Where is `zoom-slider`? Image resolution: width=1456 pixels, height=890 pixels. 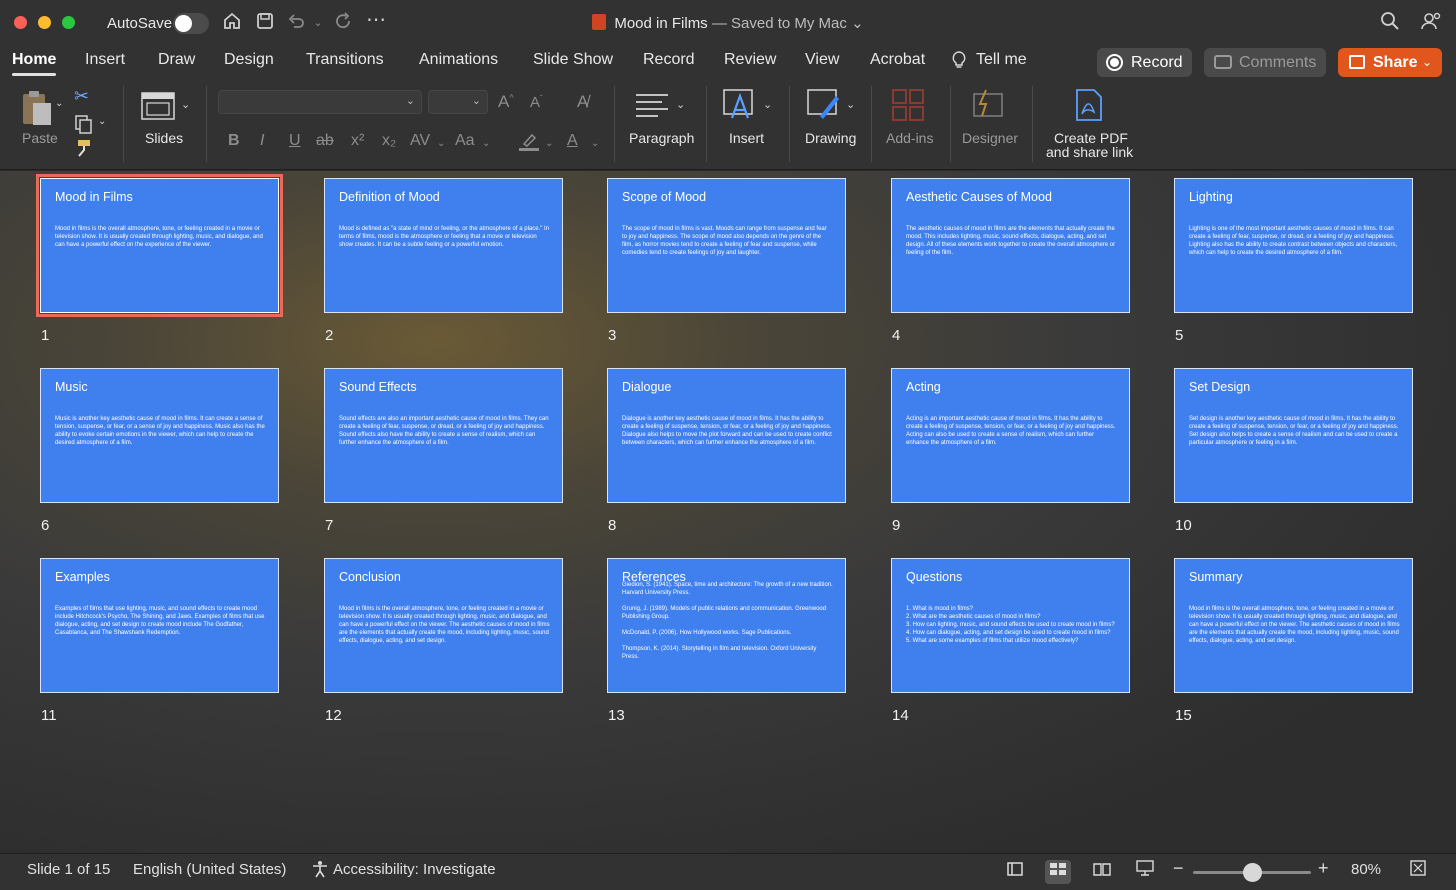
zoom-slider is located at coordinates (1252, 872).